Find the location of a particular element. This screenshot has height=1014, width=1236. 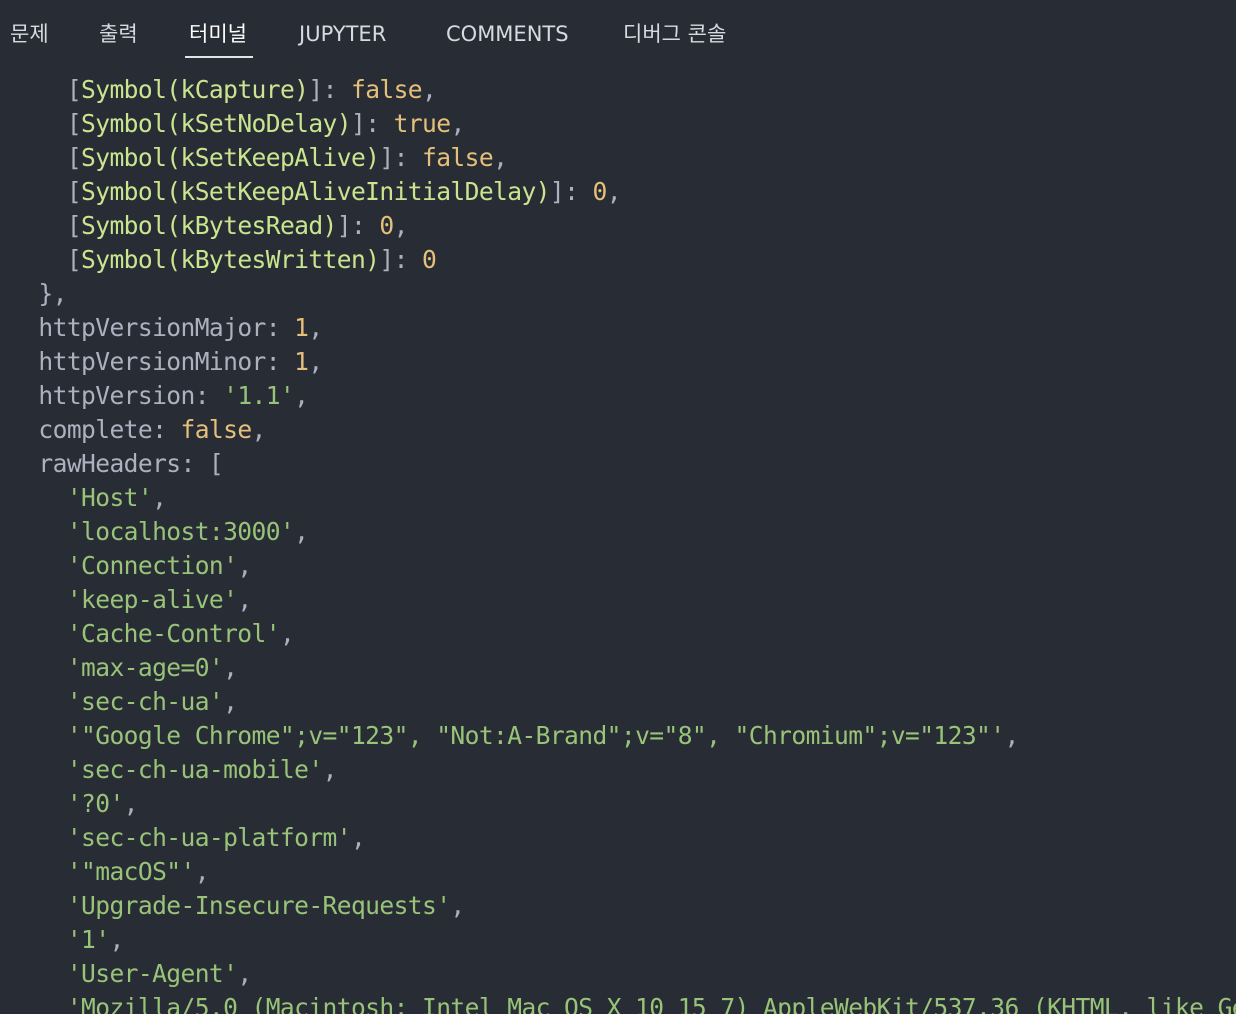

token-string: 'max-age=0' is located at coordinates (145, 667).